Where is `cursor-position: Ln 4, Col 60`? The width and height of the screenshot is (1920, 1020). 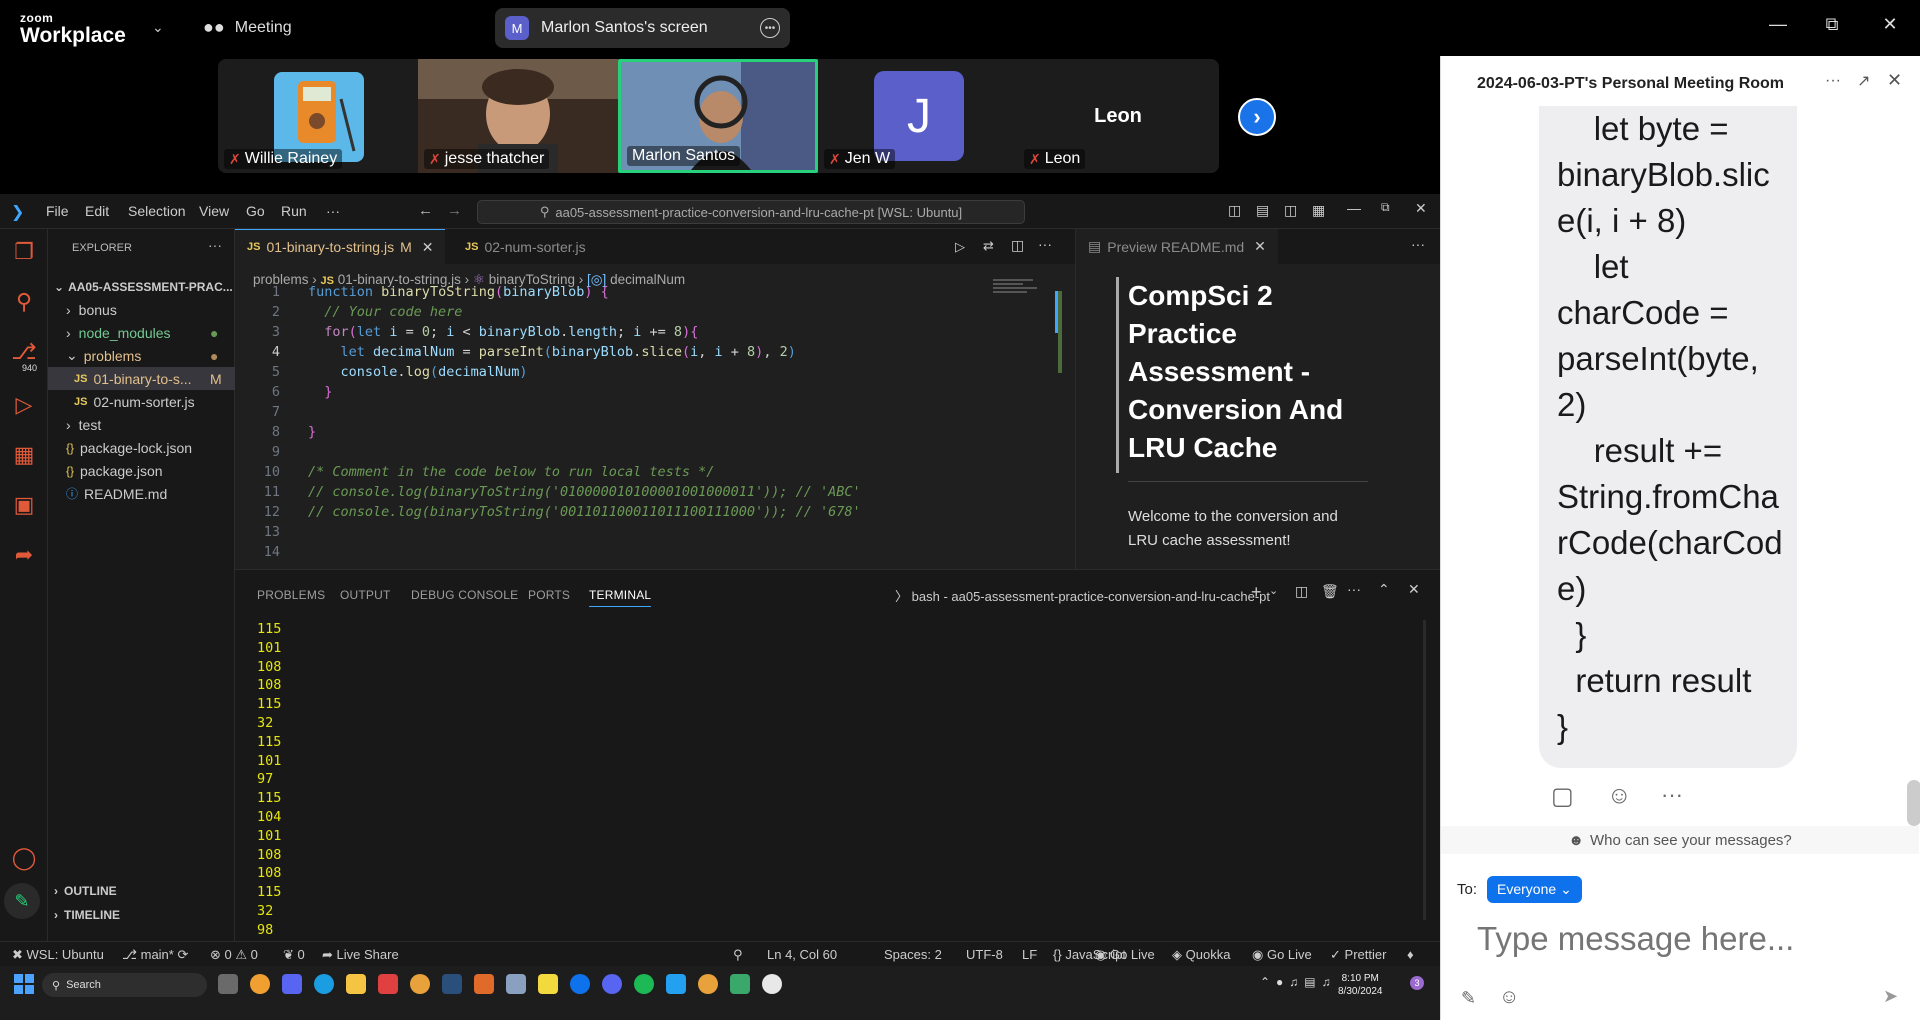
cursor-position: Ln 4, Col 60 is located at coordinates (802, 954).